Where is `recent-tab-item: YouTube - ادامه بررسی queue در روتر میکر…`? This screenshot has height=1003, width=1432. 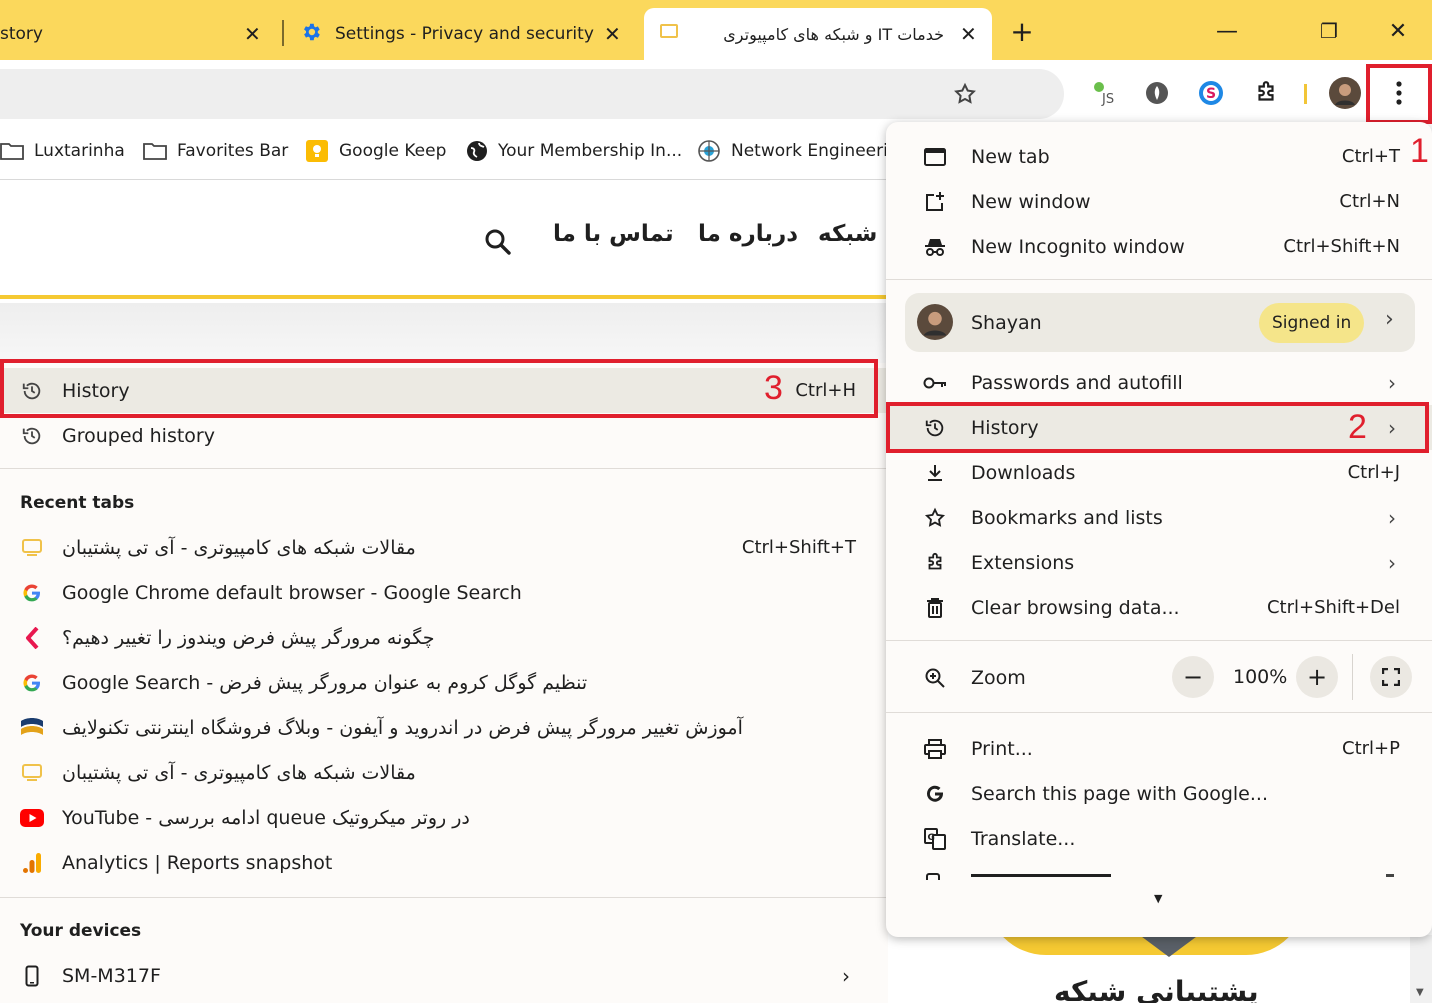 recent-tab-item: YouTube - ادامه بررسی queue در روتر میکر… is located at coordinates (444, 817).